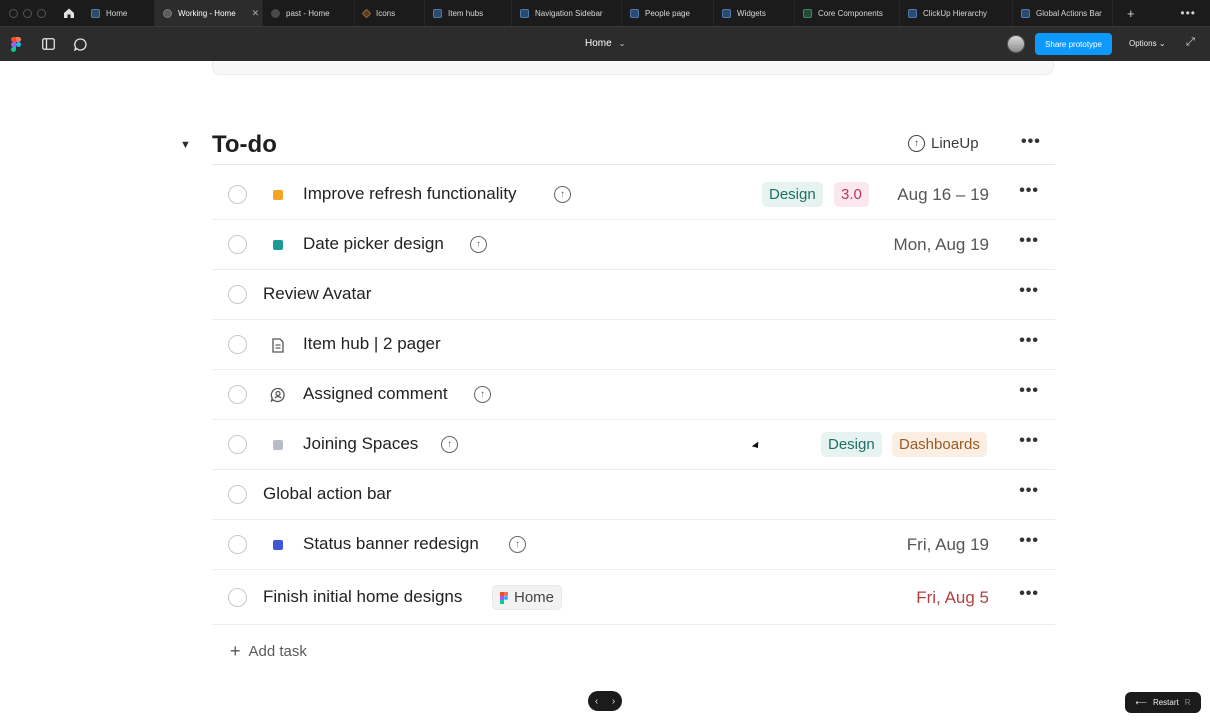 Image resolution: width=1210 pixels, height=720 pixels. What do you see at coordinates (27, 13) in the screenshot?
I see `minimize-window-button` at bounding box center [27, 13].